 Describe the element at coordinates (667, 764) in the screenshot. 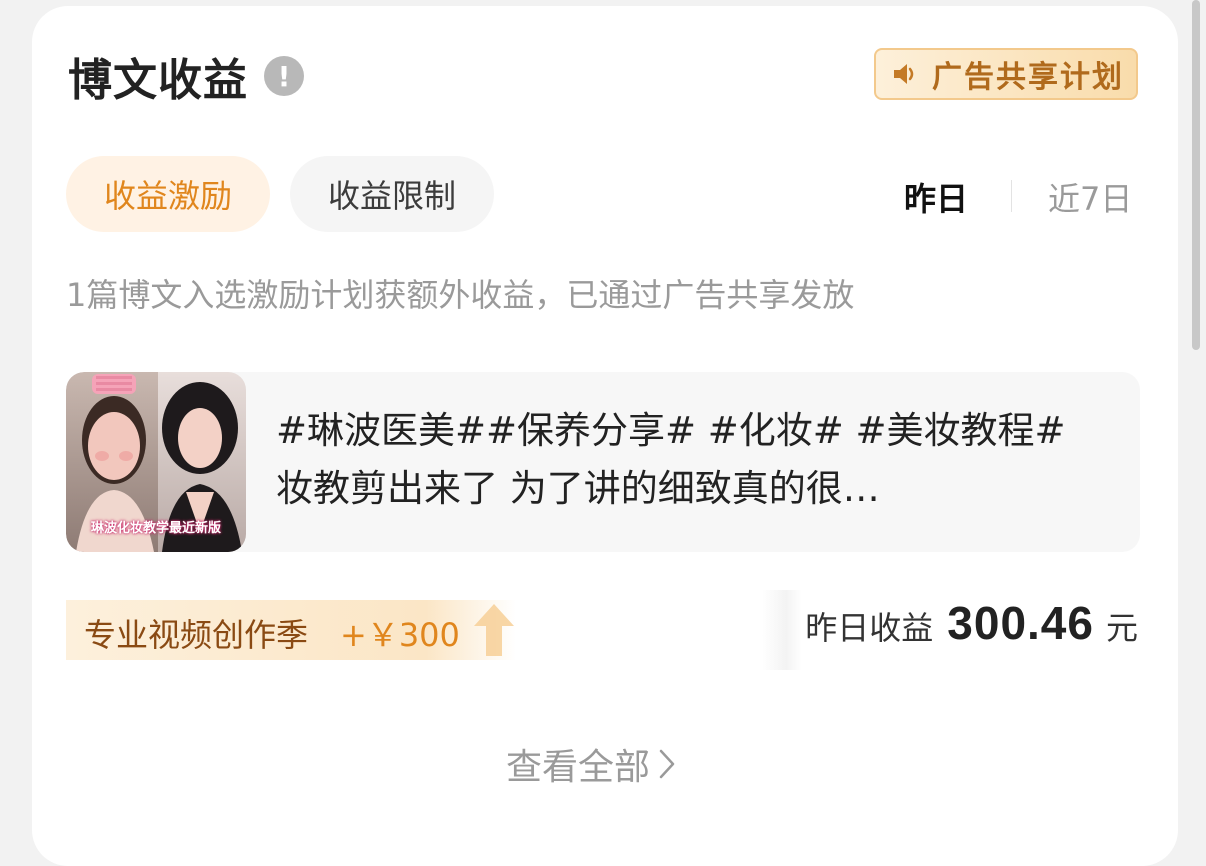

I see `chevron-right-icon` at that location.